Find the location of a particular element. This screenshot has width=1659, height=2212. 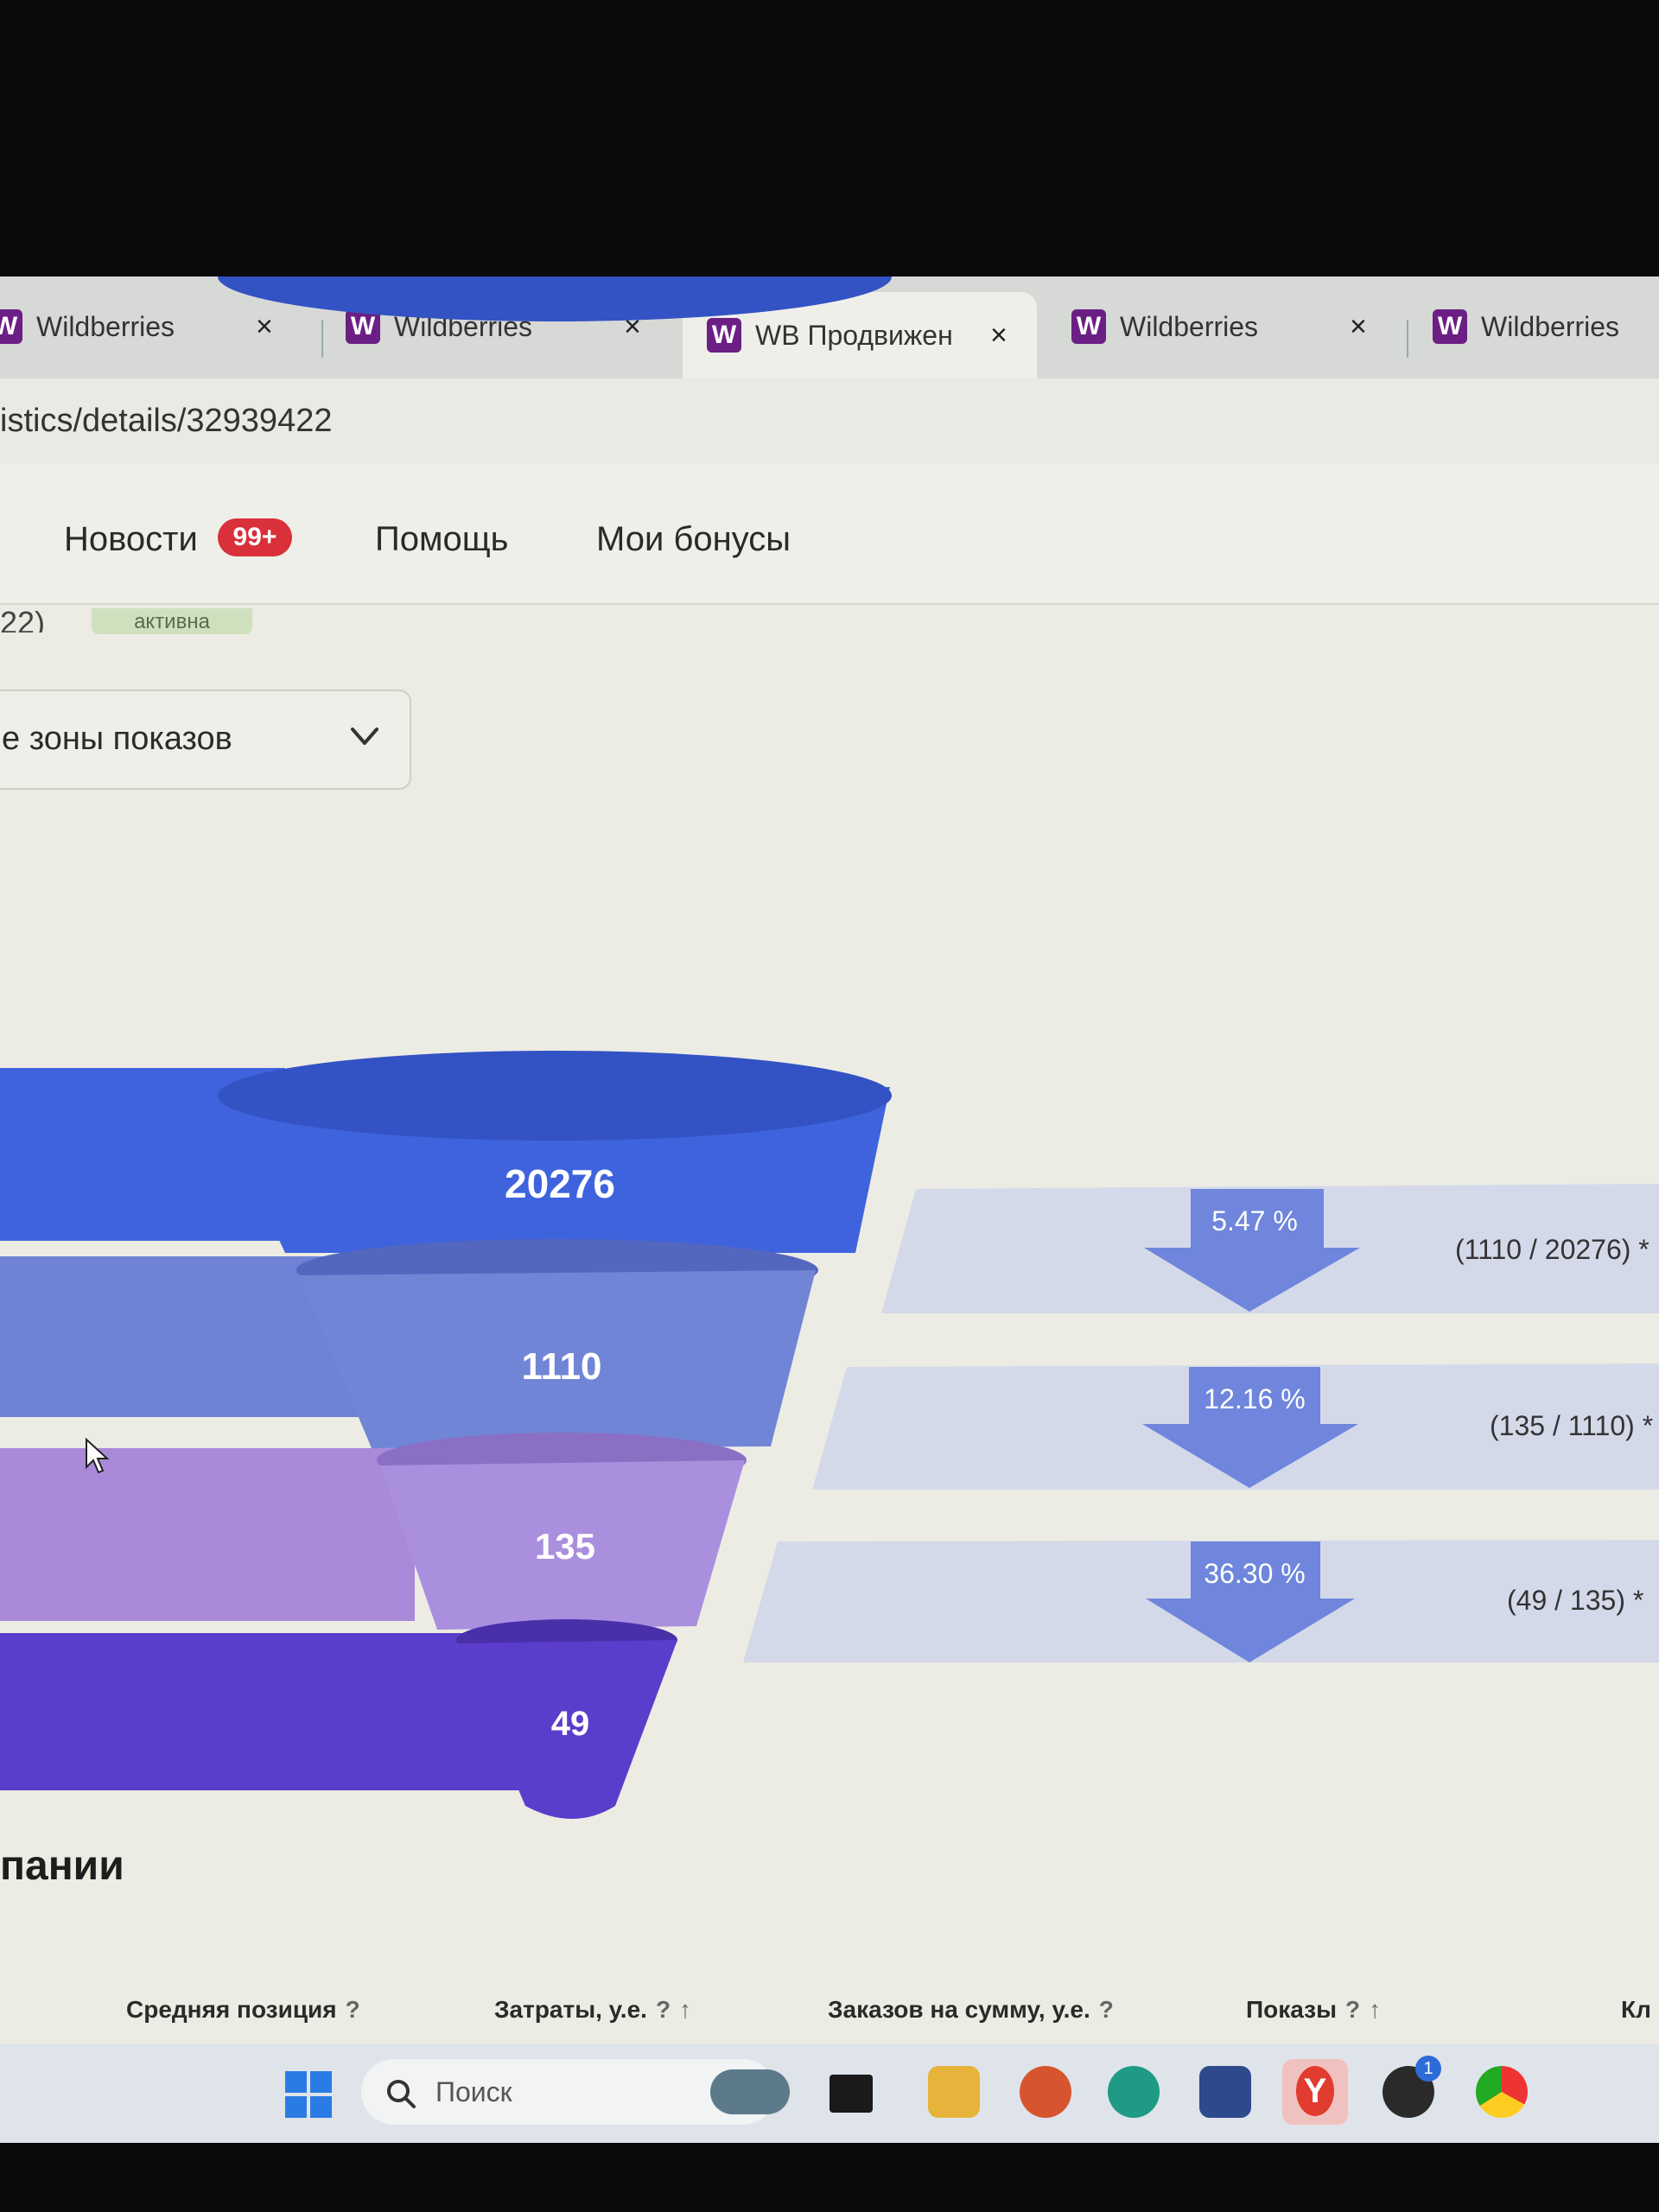

col-orders-sum: Заказов на сумму, у.е.? is located at coordinates (971, 2010).